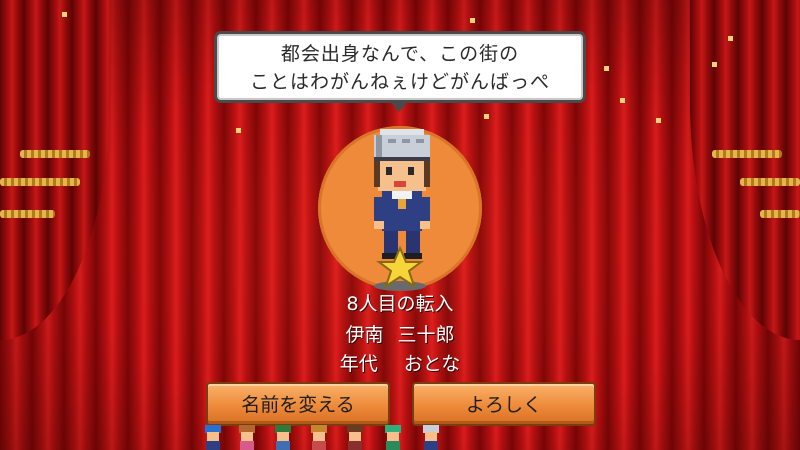  Describe the element at coordinates (298, 404) in the screenshot. I see `rename-button: 名前を変える` at that location.